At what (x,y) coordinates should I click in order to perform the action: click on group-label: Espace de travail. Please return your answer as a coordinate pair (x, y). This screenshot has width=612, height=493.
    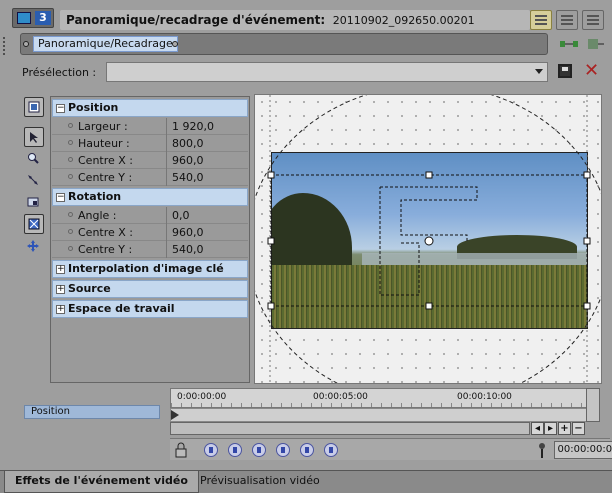
    Looking at the image, I should click on (121, 308).